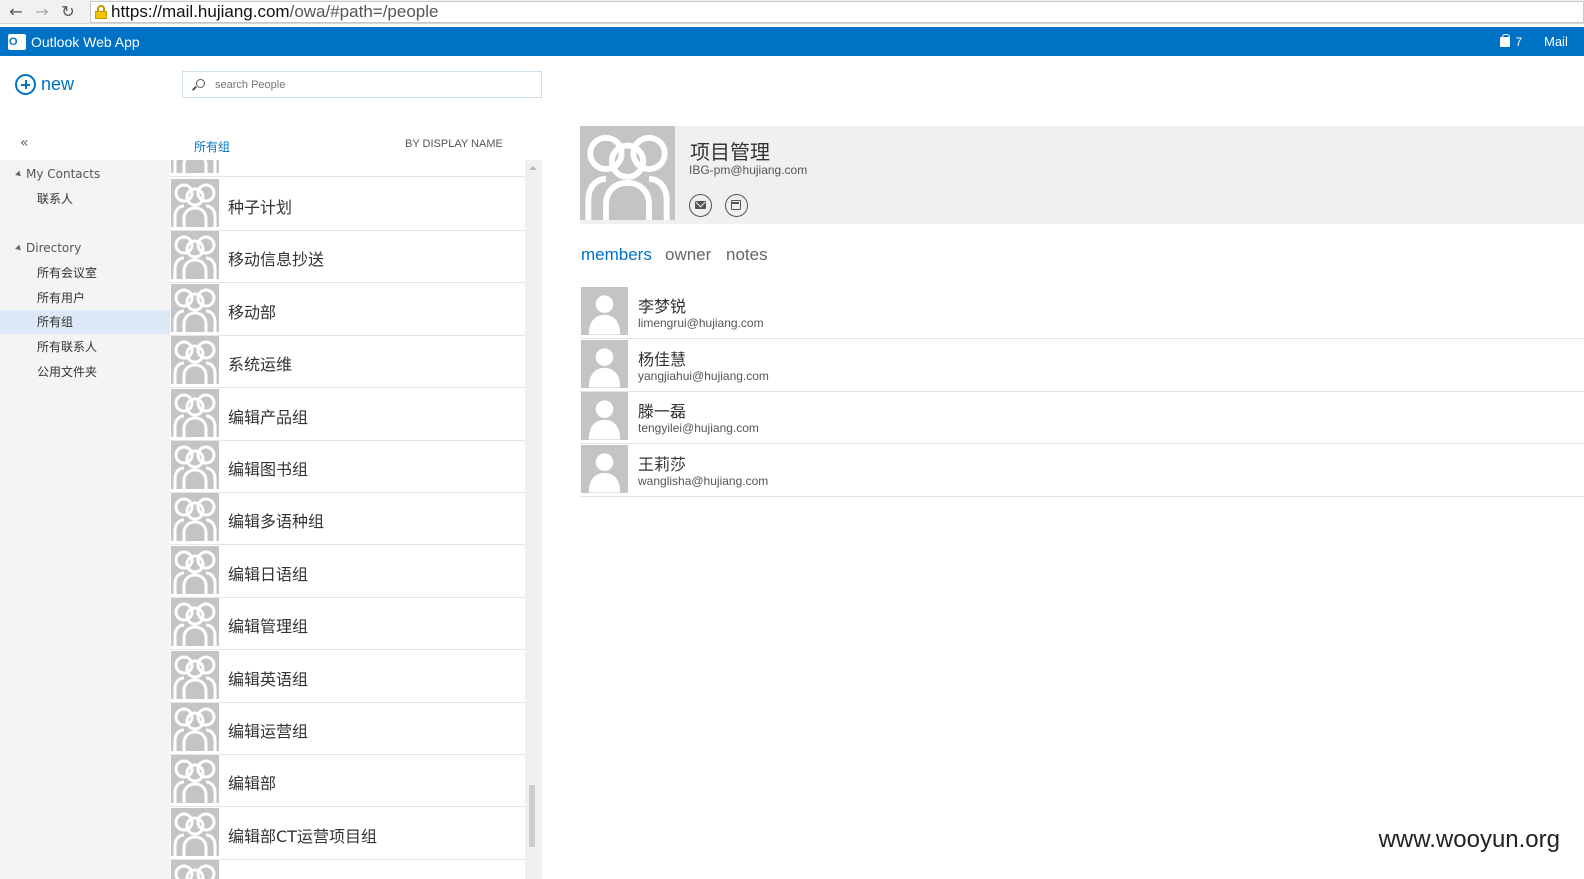  I want to click on url-path: /owa/#path=/people, so click(364, 11).